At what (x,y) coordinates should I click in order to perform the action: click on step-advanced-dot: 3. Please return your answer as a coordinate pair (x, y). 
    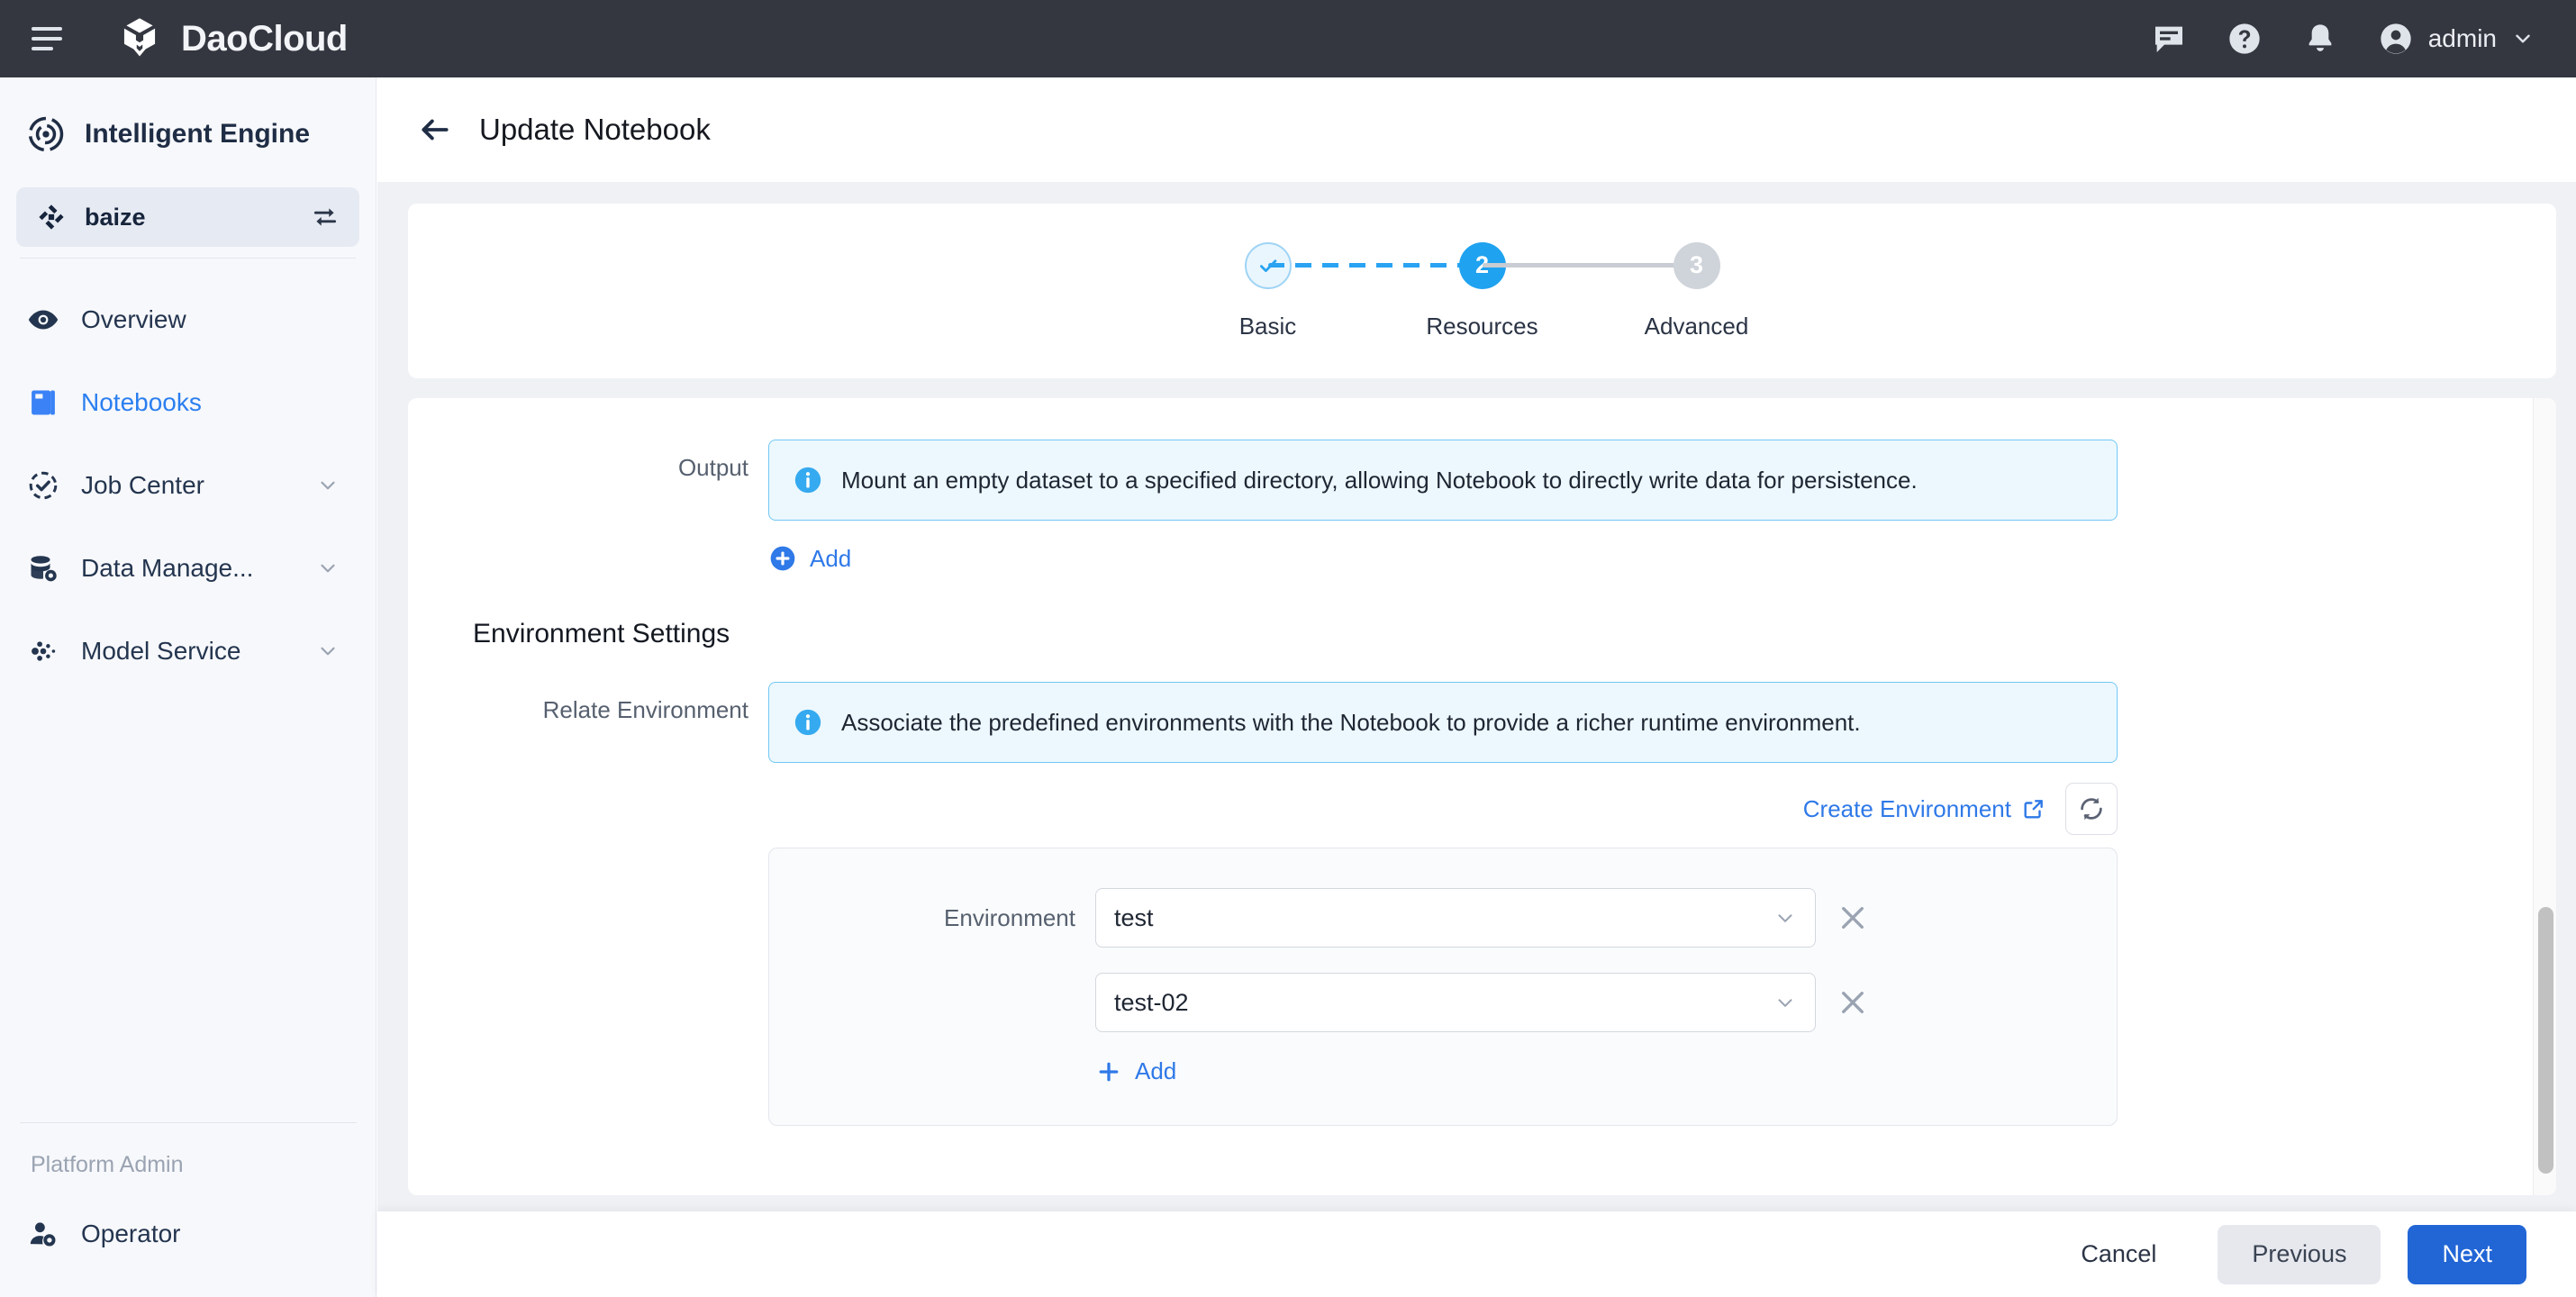
    Looking at the image, I should click on (1696, 265).